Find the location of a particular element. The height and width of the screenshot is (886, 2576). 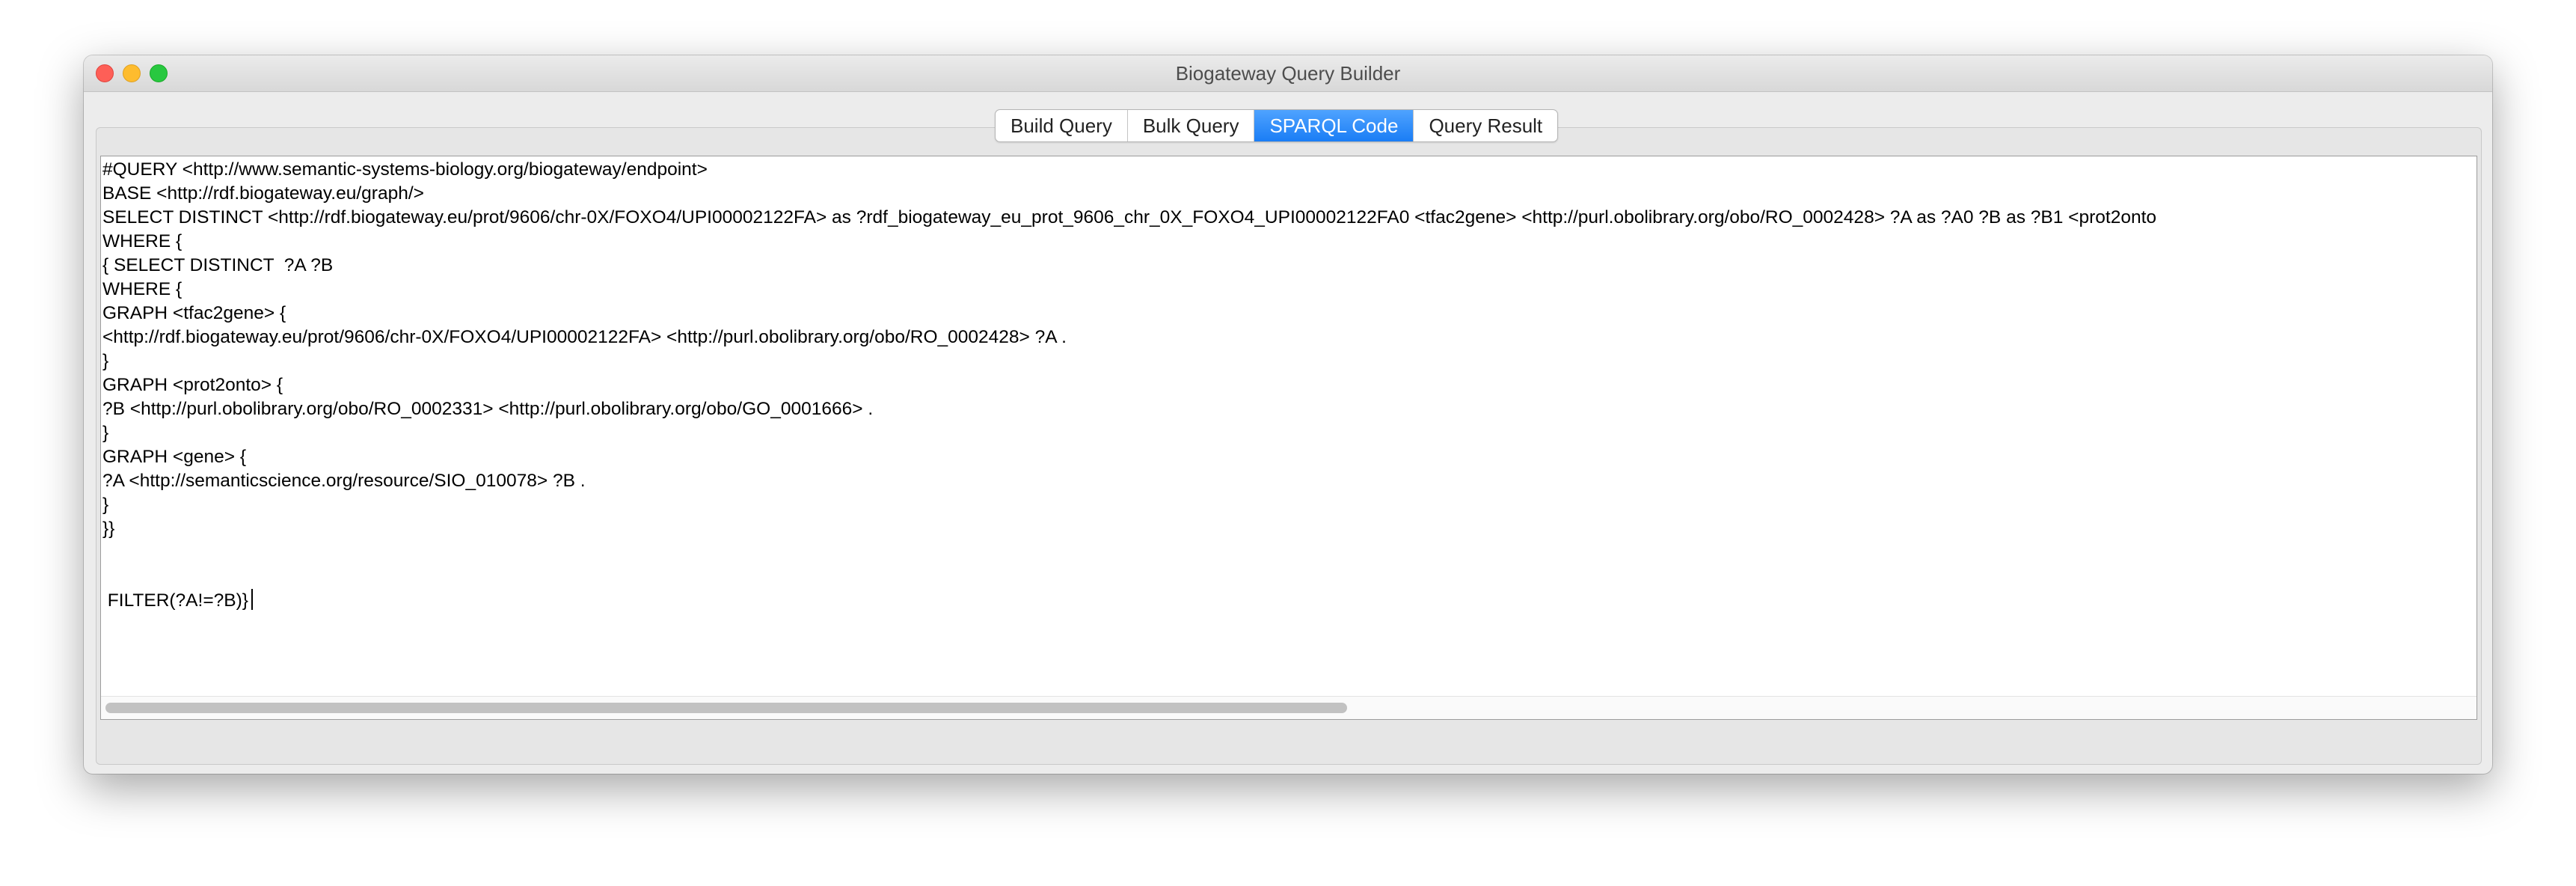

horizontal-scrollbar is located at coordinates (1289, 708).